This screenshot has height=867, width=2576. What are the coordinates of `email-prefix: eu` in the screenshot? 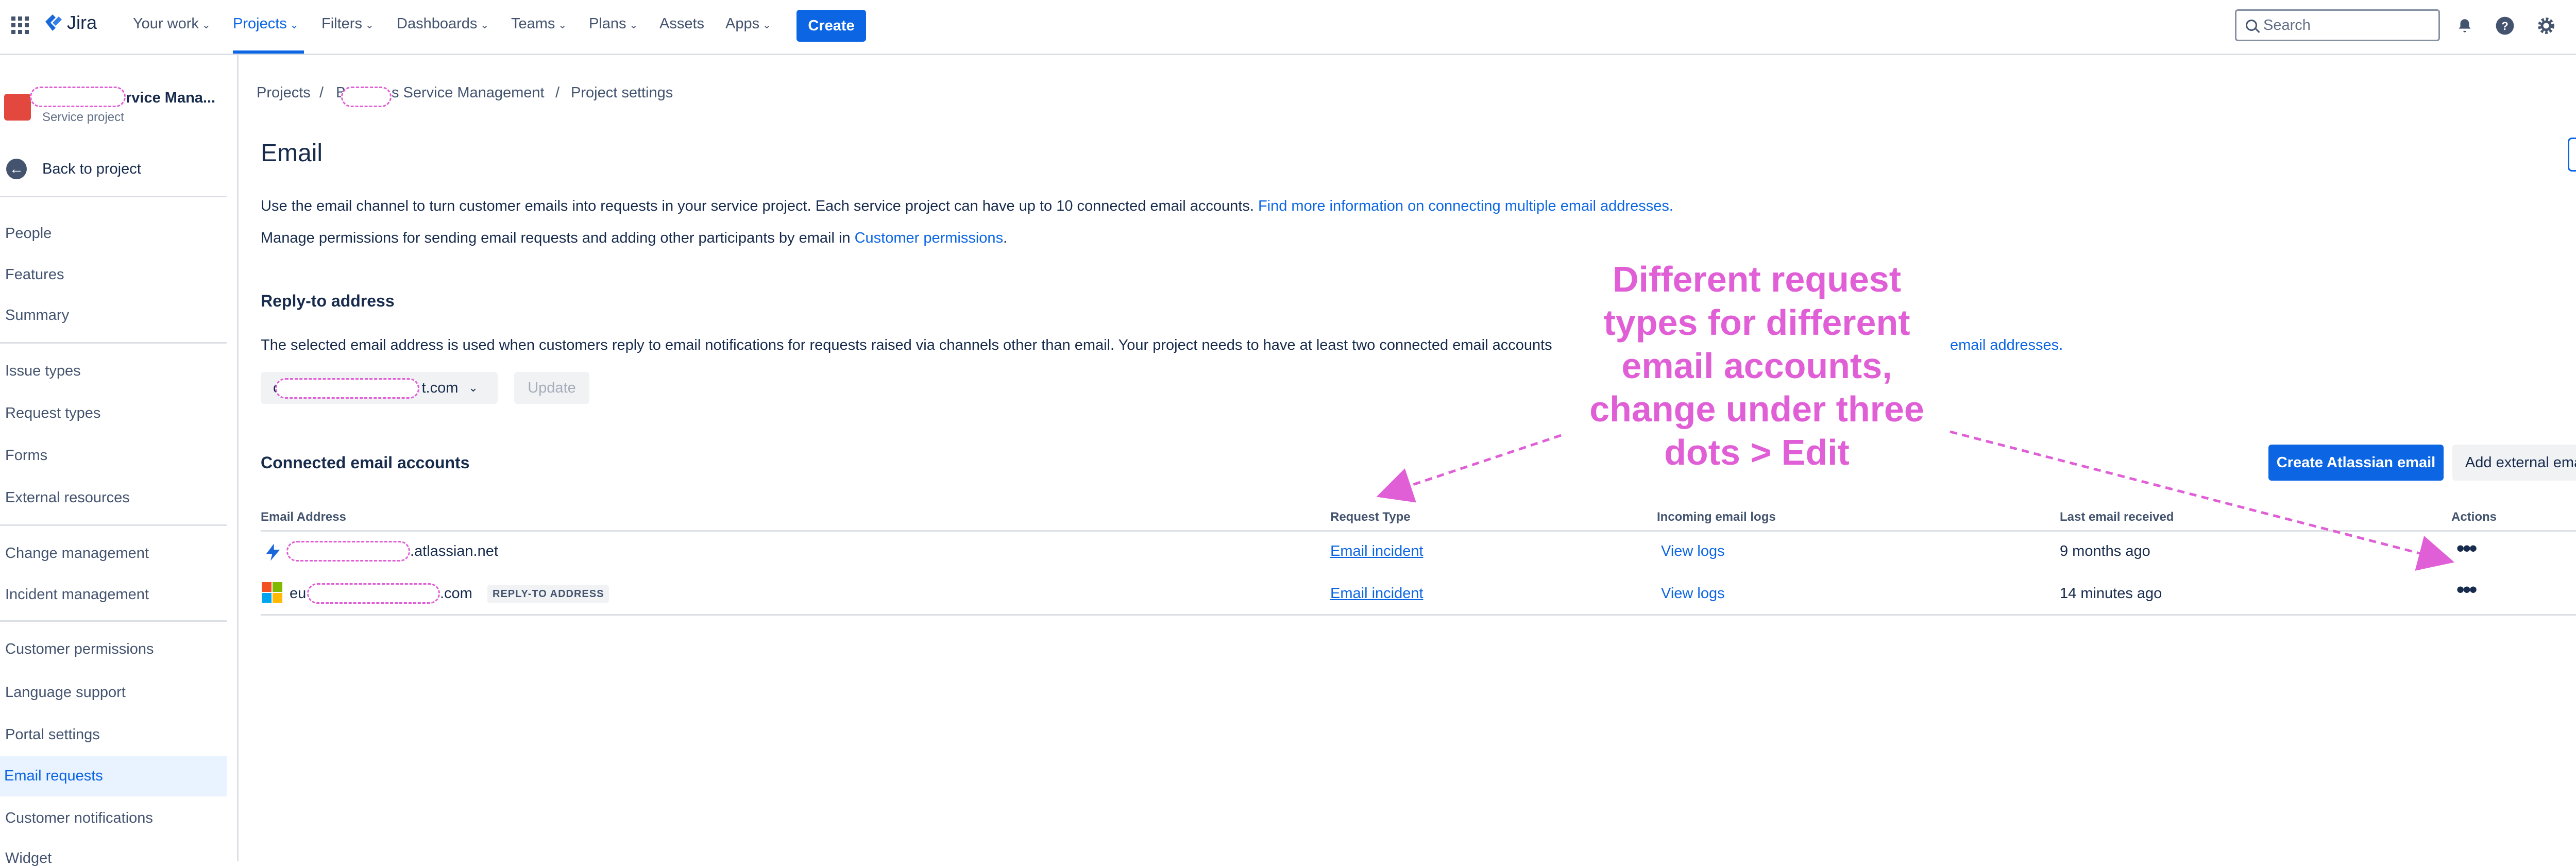 It's located at (298, 593).